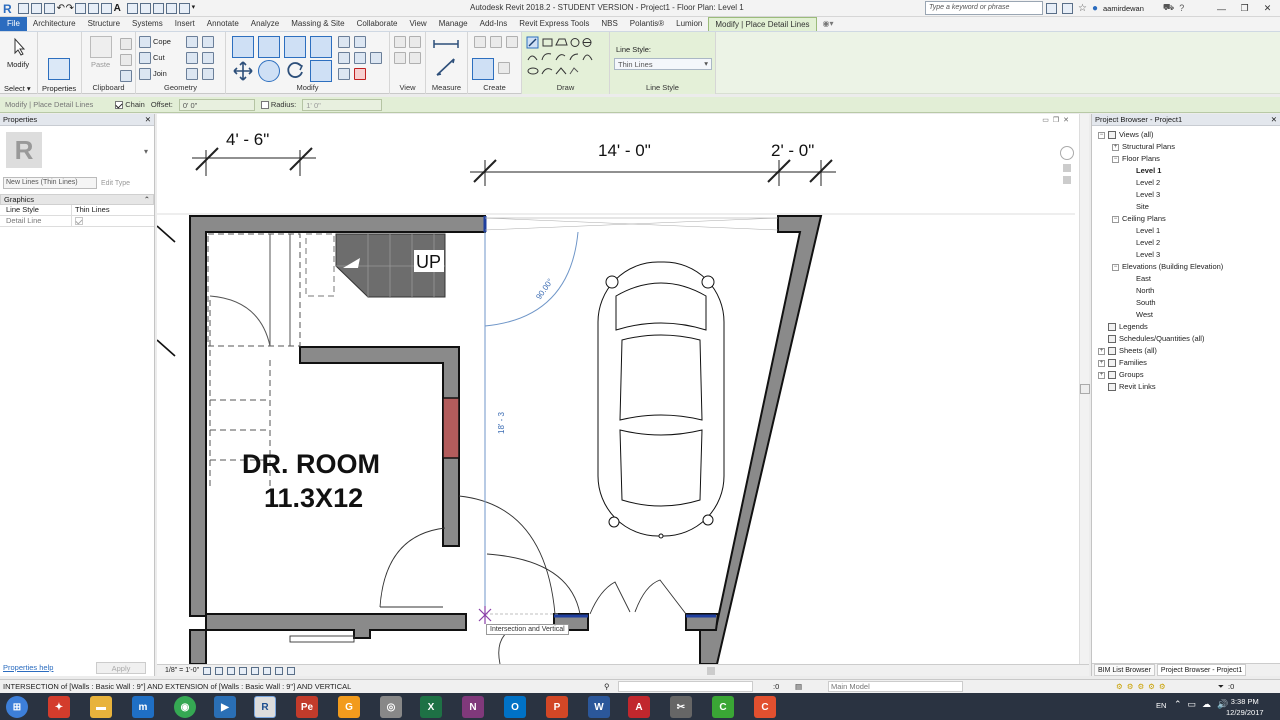  I want to click on collapse-icon: −, so click(1101, 135).